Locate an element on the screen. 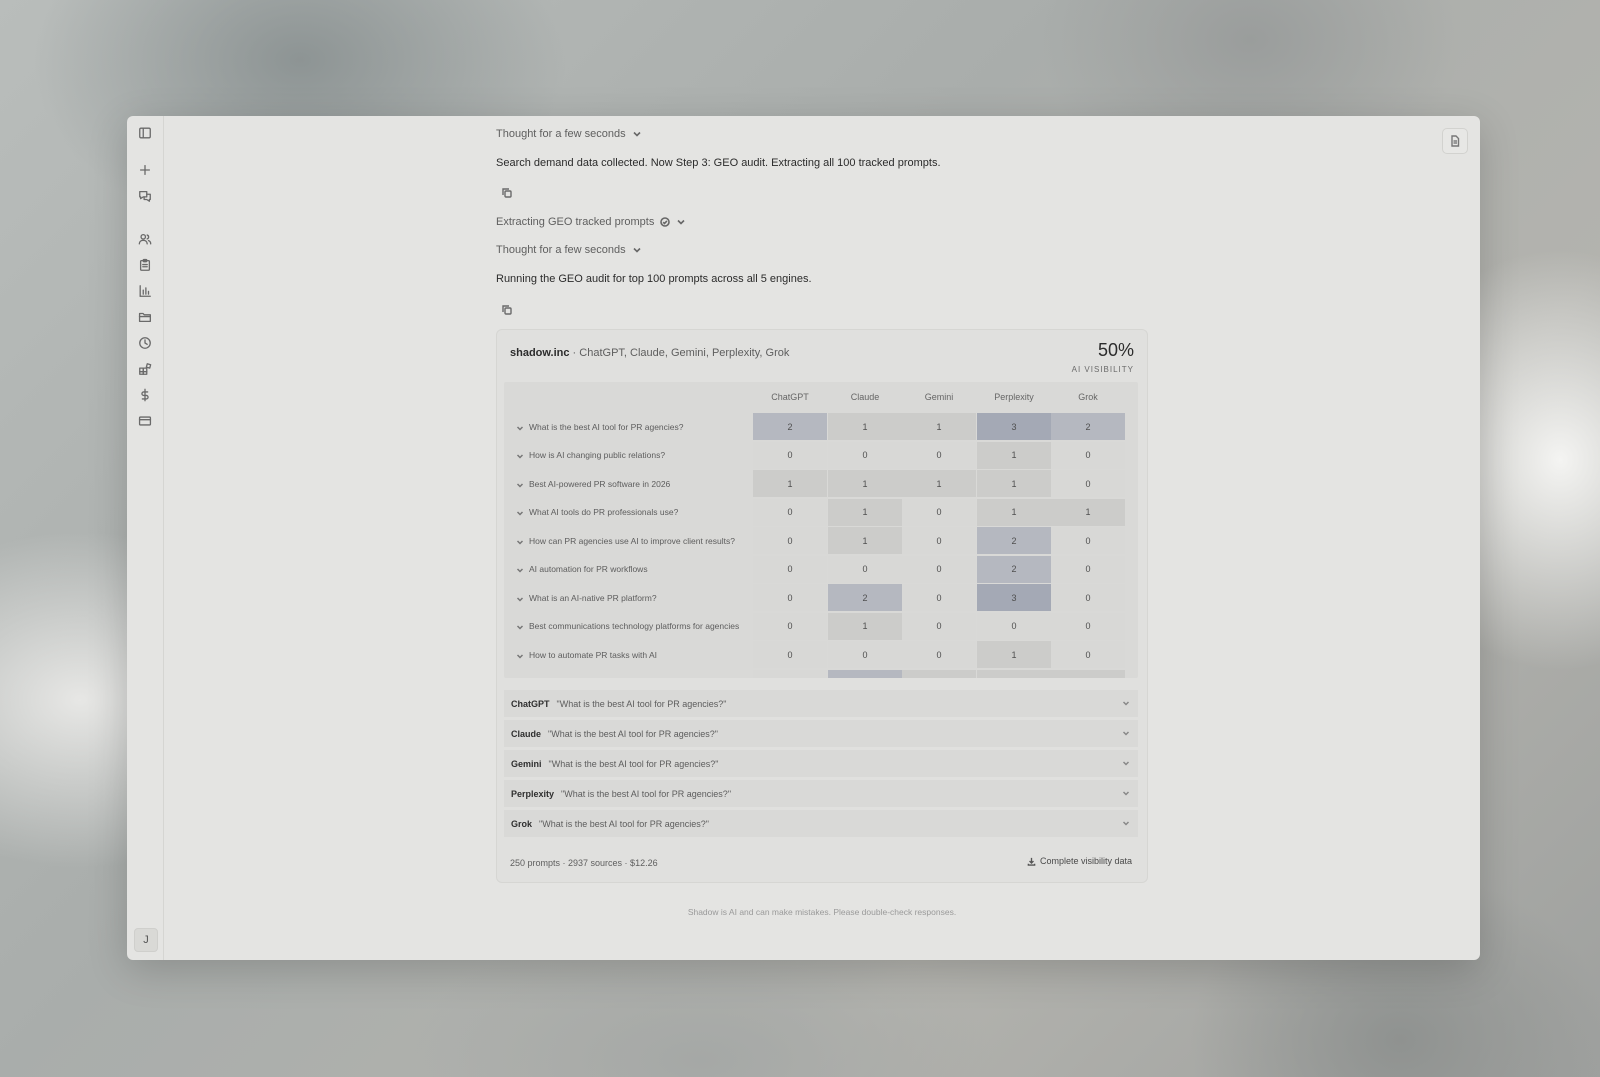  prompt-text: Best AI-powered PR software in 2026 is located at coordinates (600, 483).